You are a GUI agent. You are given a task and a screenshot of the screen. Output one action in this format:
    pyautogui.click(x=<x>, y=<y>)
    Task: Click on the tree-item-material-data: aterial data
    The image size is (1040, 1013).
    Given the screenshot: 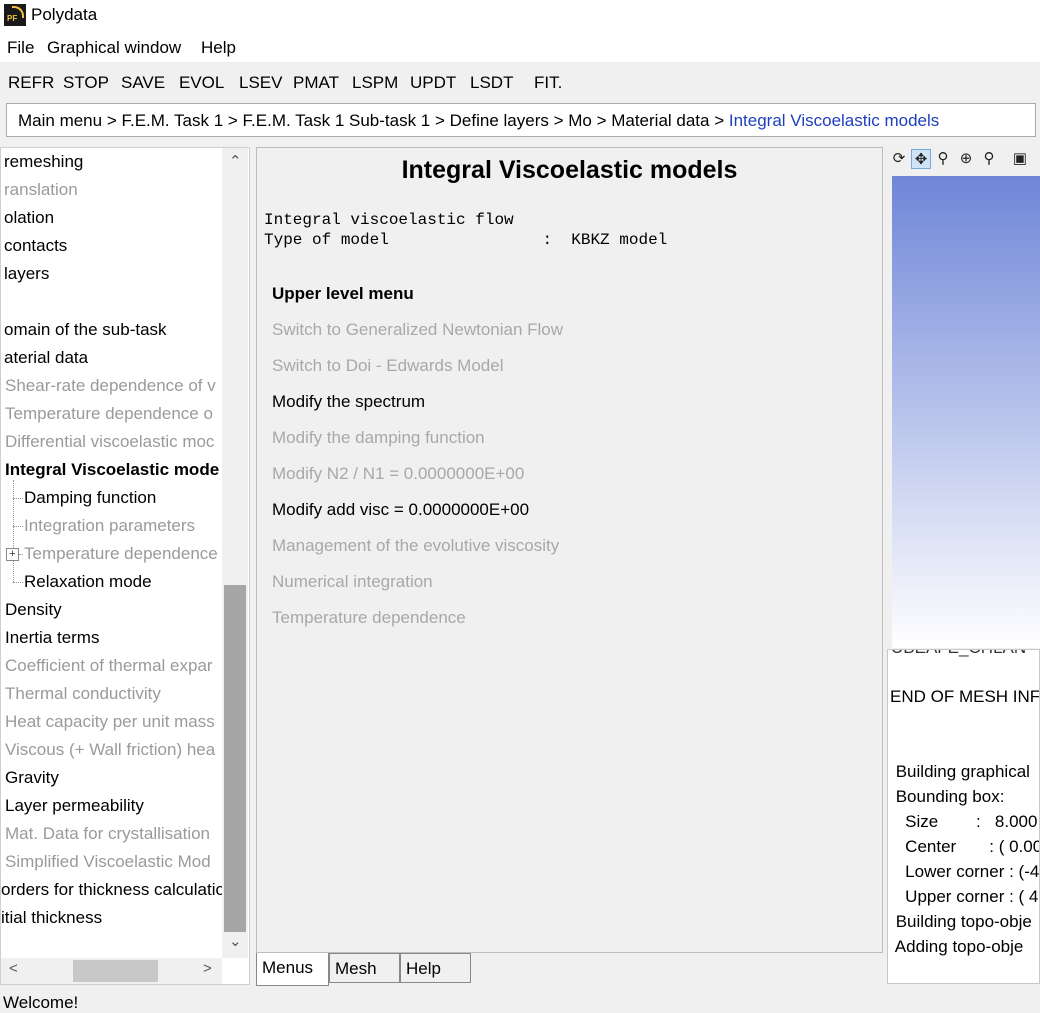 What is the action you would take?
    pyautogui.click(x=46, y=358)
    